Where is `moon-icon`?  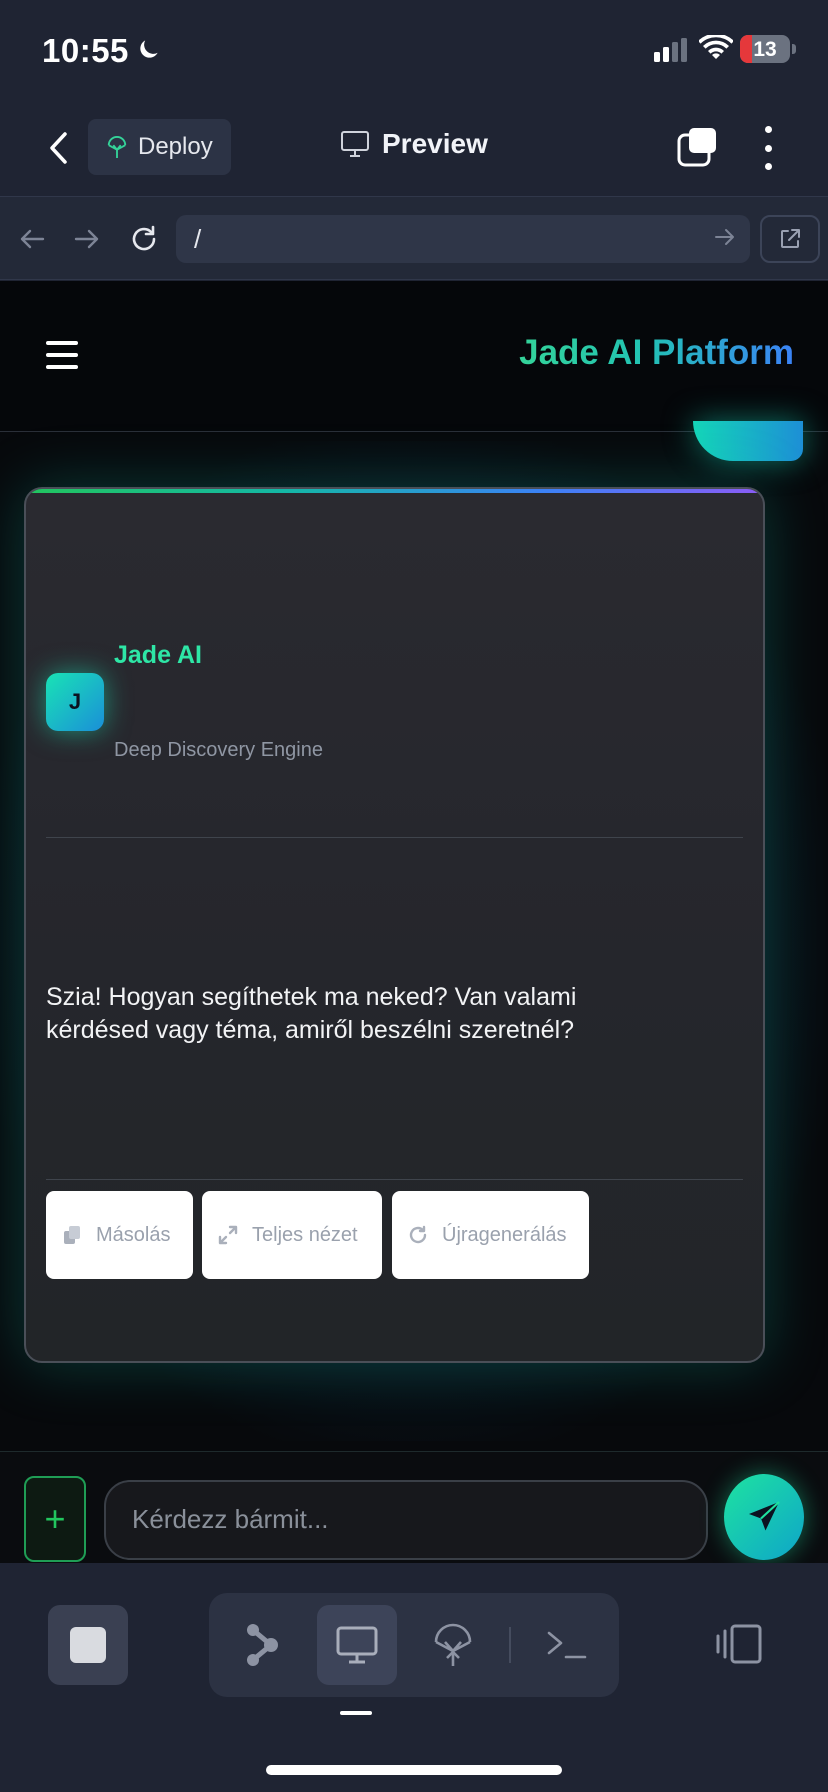
moon-icon is located at coordinates (149, 49).